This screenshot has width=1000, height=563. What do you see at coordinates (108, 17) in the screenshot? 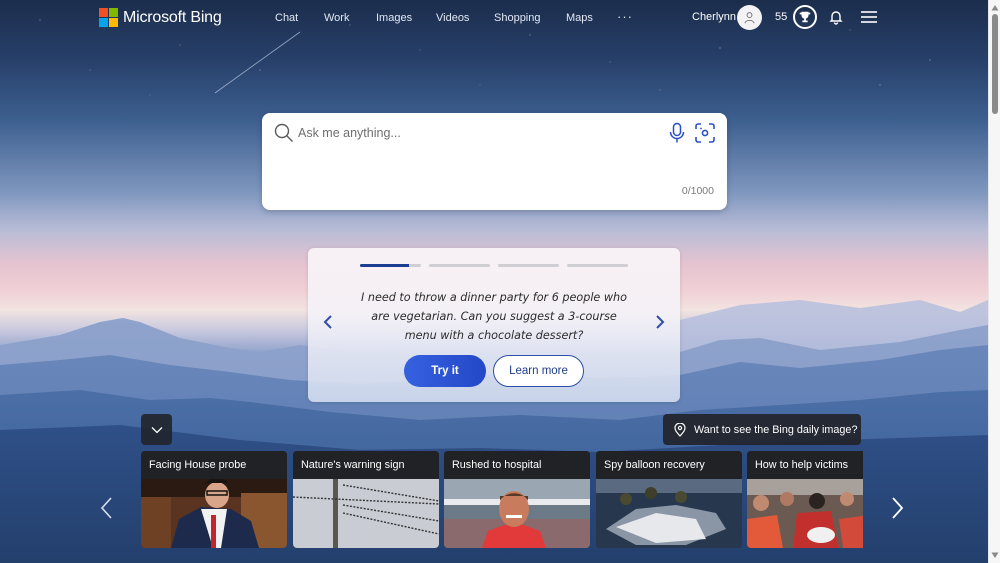
I see `microsoft-logo-icon` at bounding box center [108, 17].